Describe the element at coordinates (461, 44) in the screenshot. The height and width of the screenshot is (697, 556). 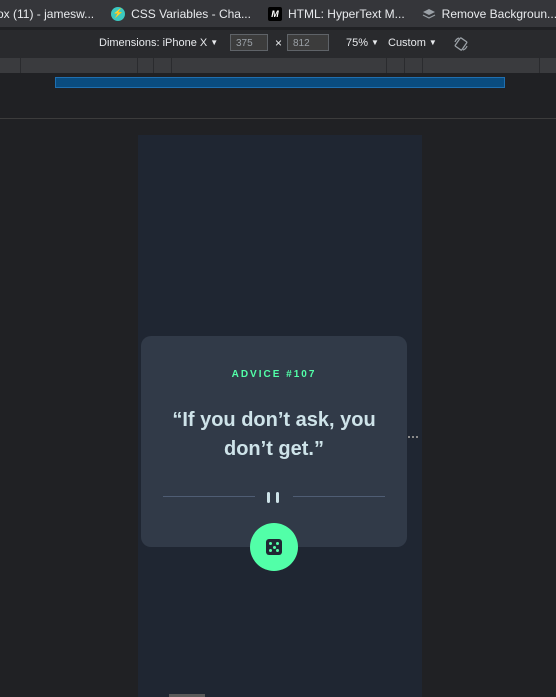
I see `rotate-icon` at that location.